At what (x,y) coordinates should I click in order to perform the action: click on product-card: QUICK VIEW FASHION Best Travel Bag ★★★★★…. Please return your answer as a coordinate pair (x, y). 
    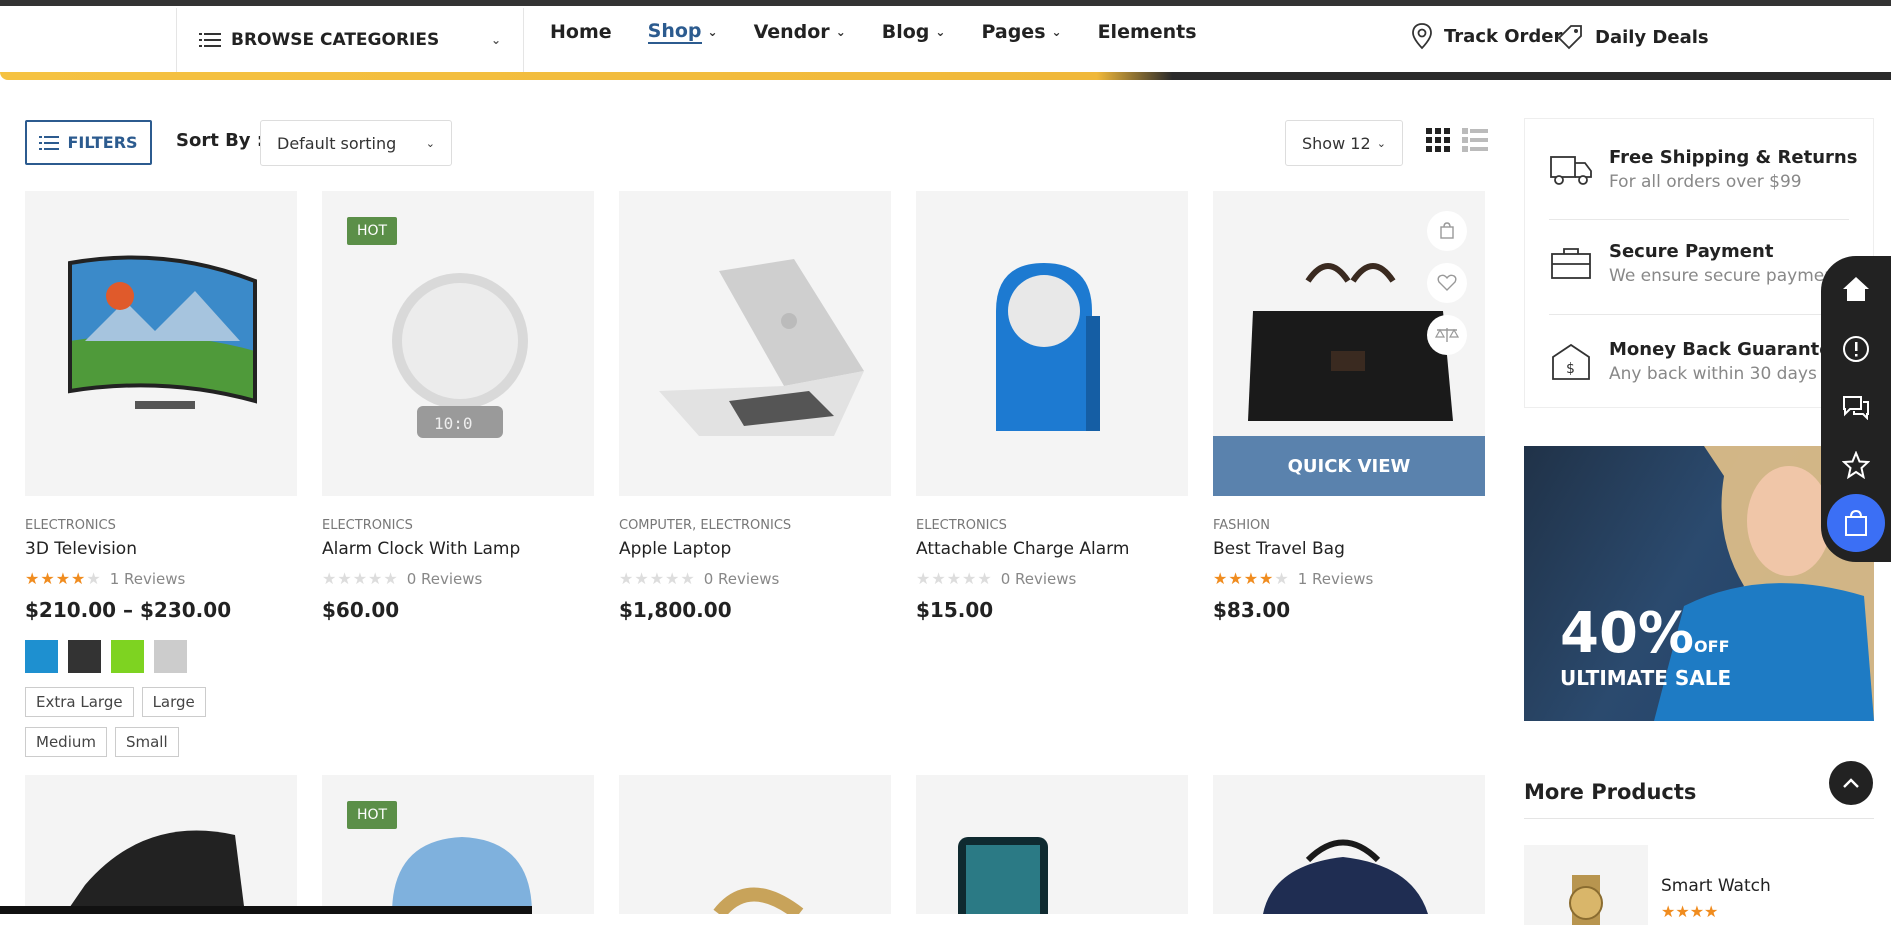
    Looking at the image, I should click on (1349, 406).